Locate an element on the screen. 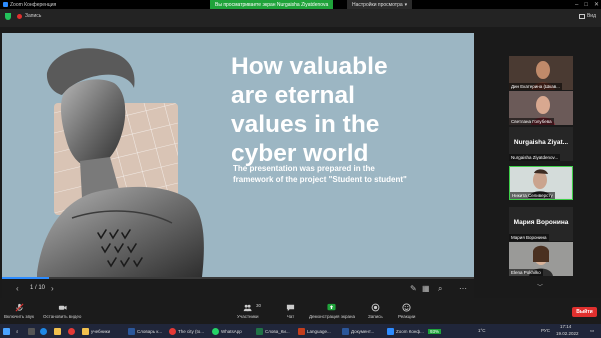  zoom-logo-icon is located at coordinates (5, 4).